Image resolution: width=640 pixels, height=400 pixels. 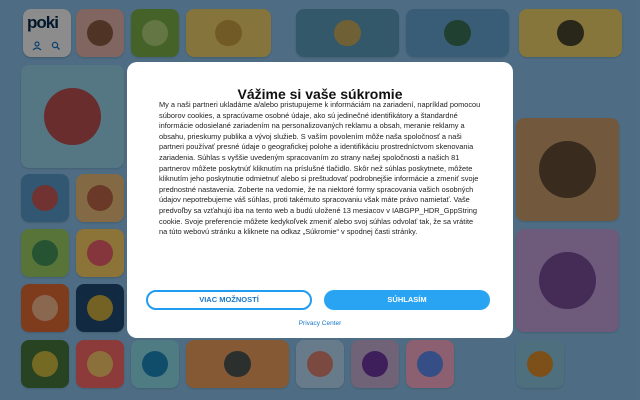 What do you see at coordinates (407, 300) in the screenshot?
I see `agree-button: SÚHLASÍM` at bounding box center [407, 300].